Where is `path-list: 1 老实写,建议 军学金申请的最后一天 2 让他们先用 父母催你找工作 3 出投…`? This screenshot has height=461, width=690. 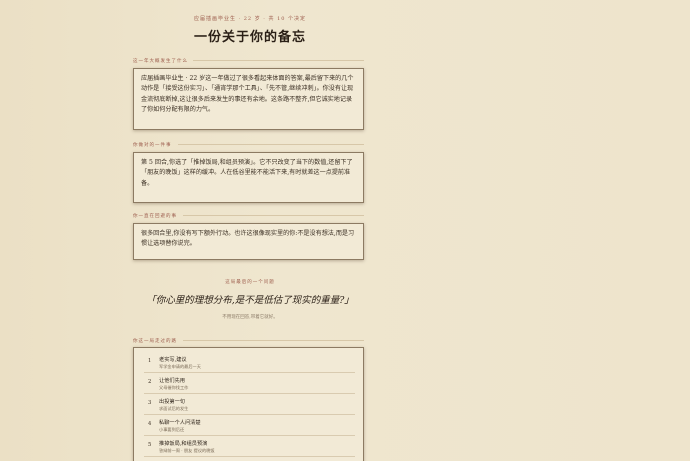
path-list: 1 老实写,建议 军学金申请的最后一天 2 让他们先用 父母催你找工作 3 出投… is located at coordinates (248, 404).